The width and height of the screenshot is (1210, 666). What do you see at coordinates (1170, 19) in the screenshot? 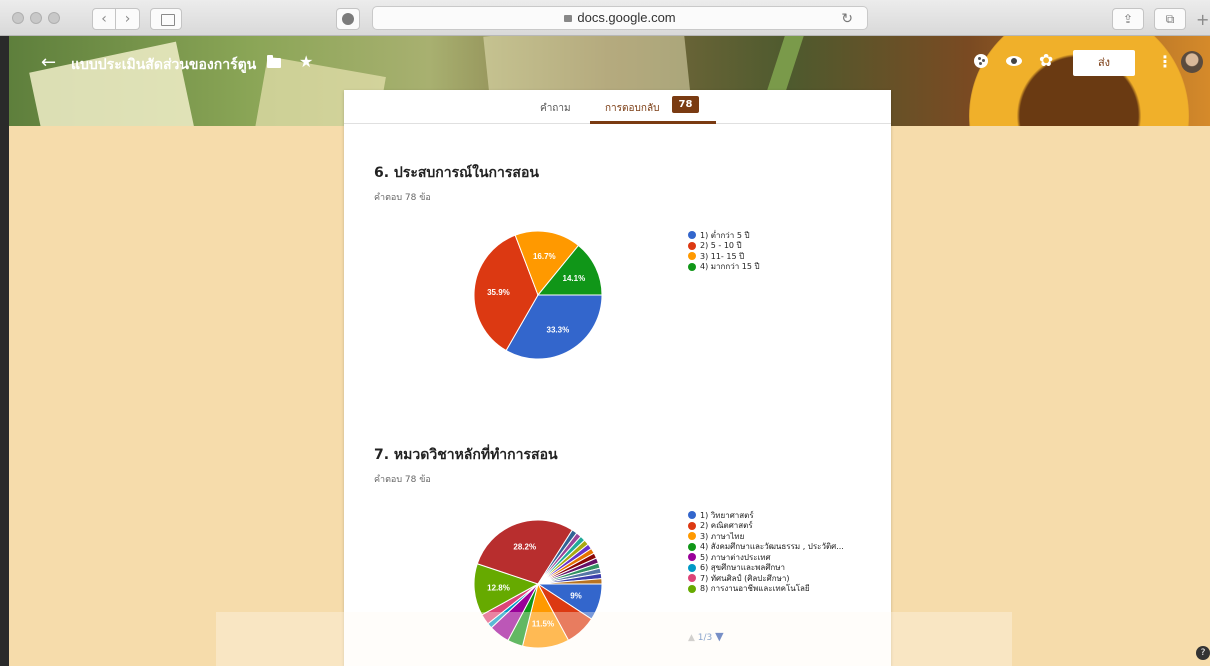
I see `show-tabs-button: ⧉` at bounding box center [1170, 19].